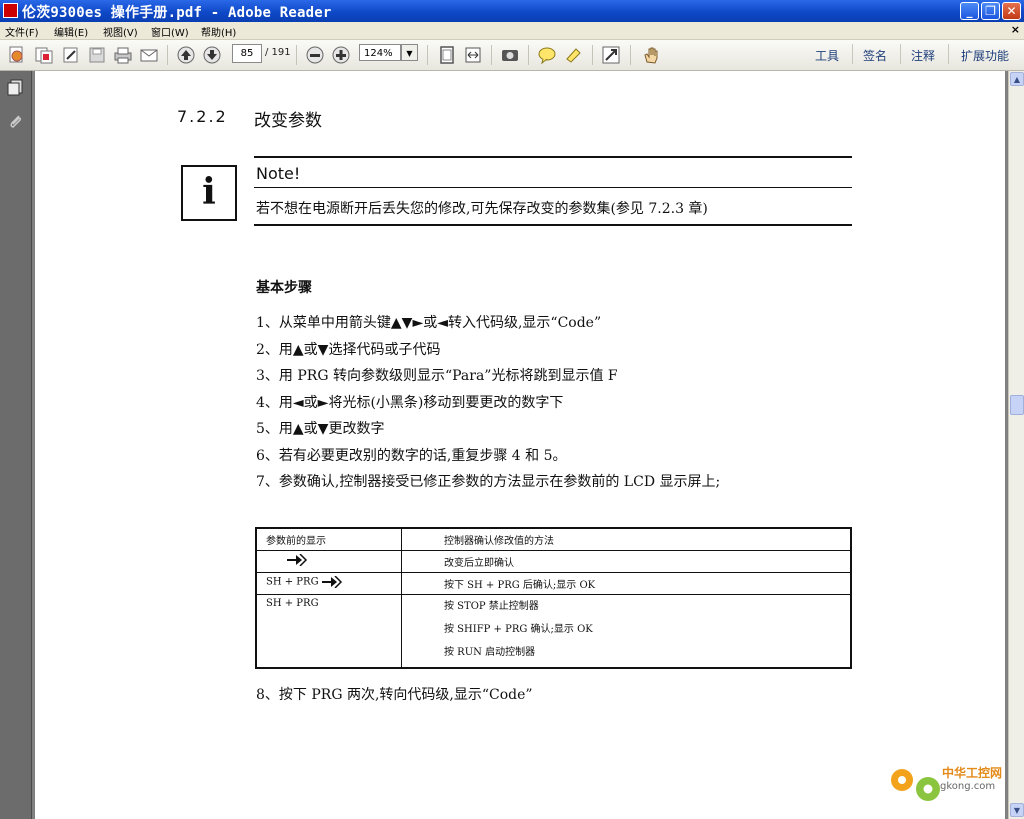  What do you see at coordinates (410, 403) in the screenshot?
I see `step-item: 4、用◄或►将光标(小黑条)移动到要更改的数字下` at bounding box center [410, 403].